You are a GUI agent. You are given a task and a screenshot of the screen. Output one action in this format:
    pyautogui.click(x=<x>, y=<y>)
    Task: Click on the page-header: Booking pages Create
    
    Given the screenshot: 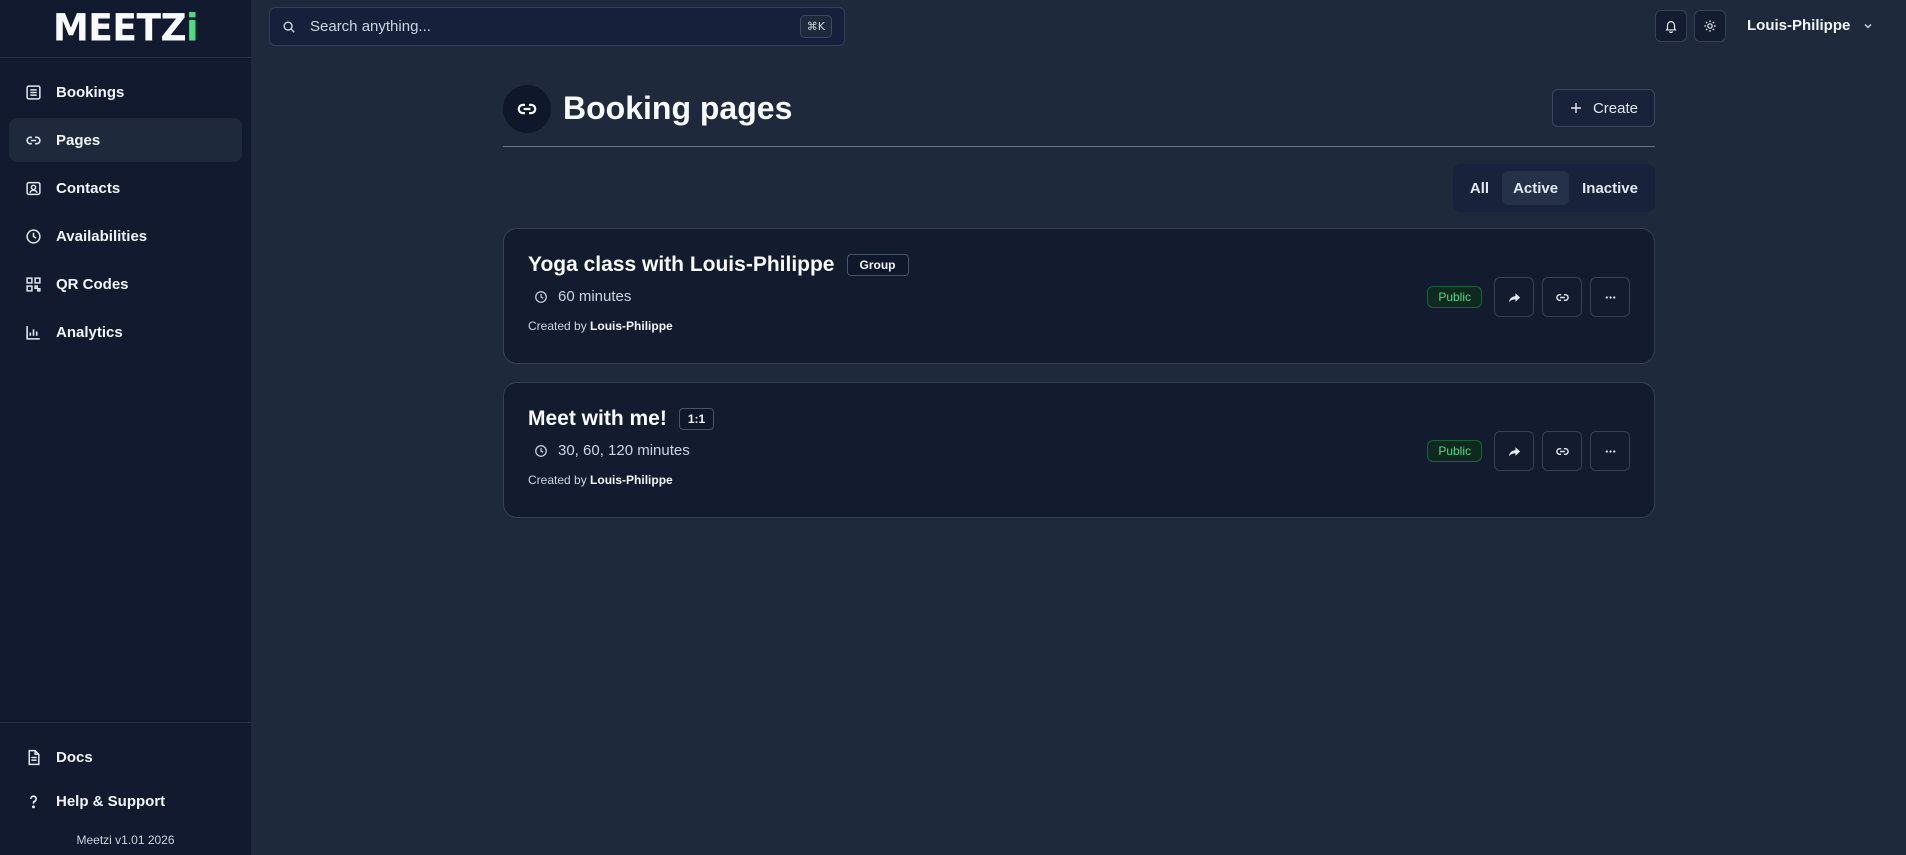 What is the action you would take?
    pyautogui.click(x=1079, y=114)
    